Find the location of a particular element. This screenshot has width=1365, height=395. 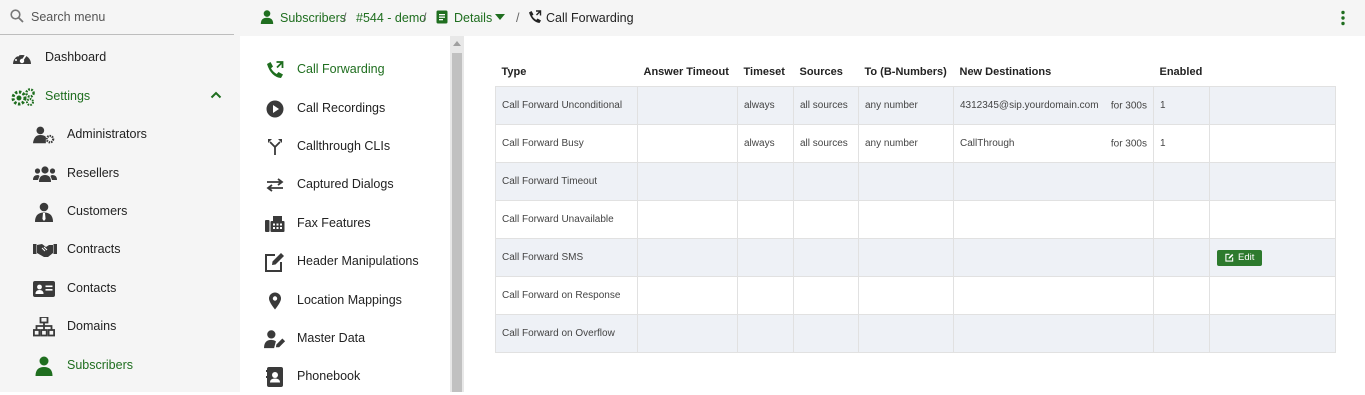

column-header: Enabled is located at coordinates (1182, 72).